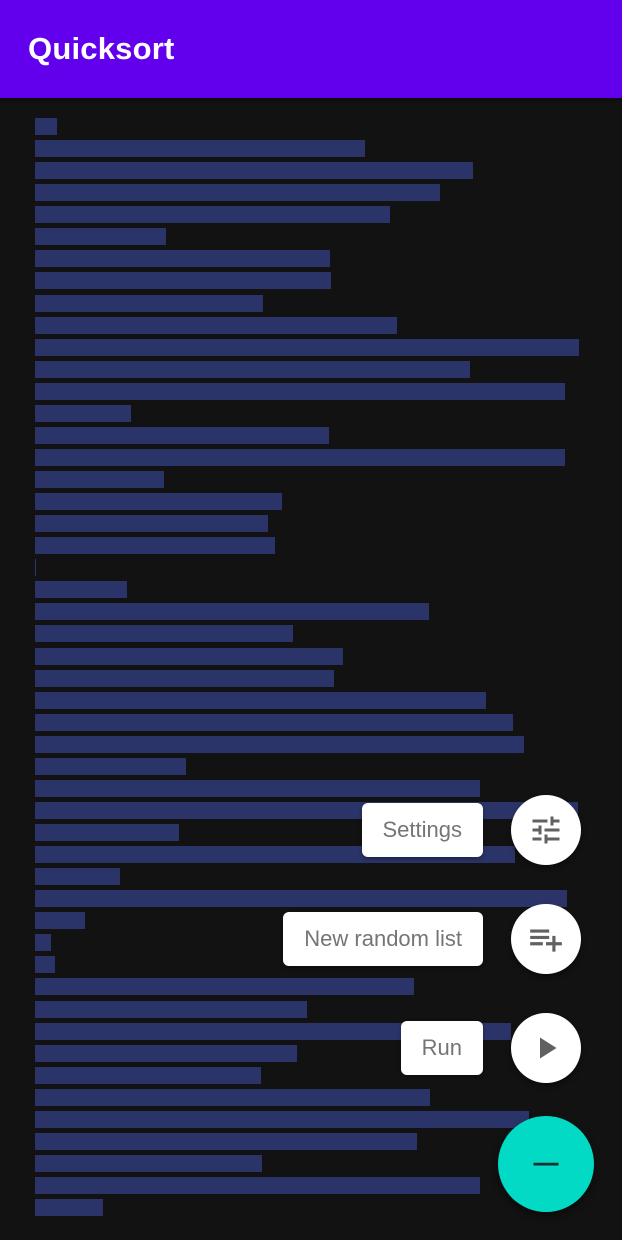 Image resolution: width=622 pixels, height=1240 pixels. I want to click on minus-icon, so click(546, 1164).